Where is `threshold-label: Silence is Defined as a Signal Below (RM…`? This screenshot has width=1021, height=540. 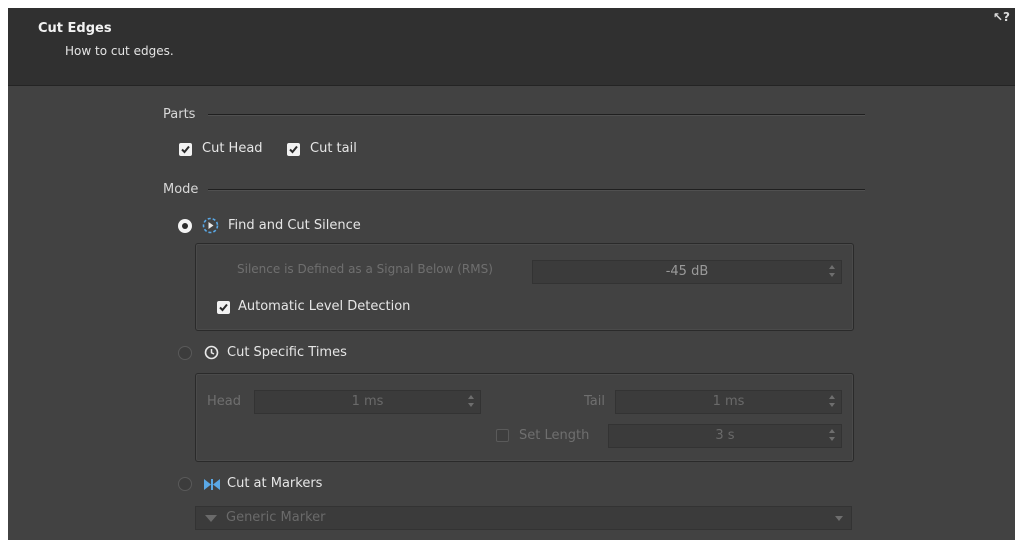 threshold-label: Silence is Defined as a Signal Below (RM… is located at coordinates (365, 269).